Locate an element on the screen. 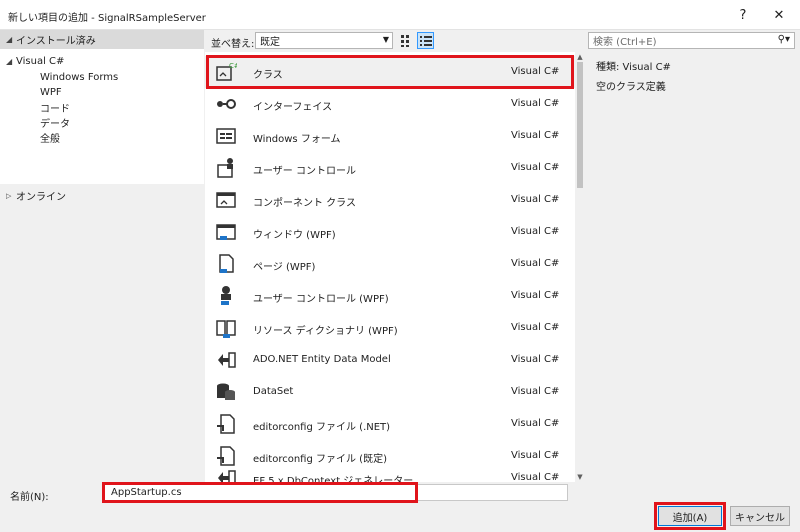 The image size is (800, 532). item-name: ページ (WPF) is located at coordinates (284, 267).